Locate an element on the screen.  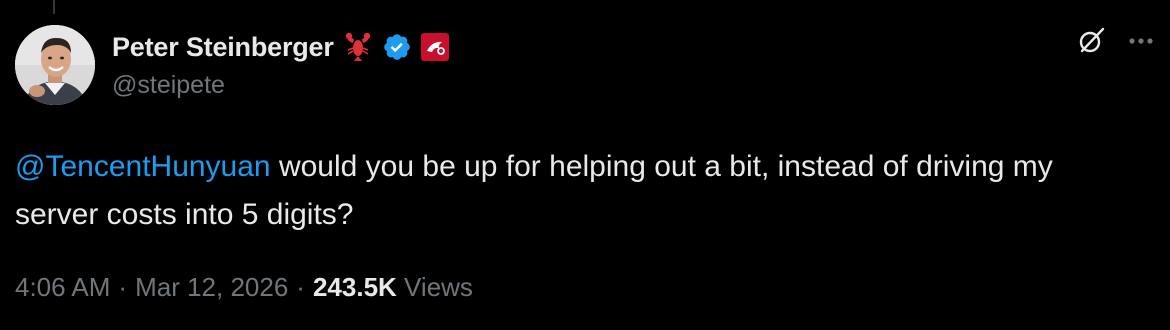
verified-check-icon is located at coordinates (397, 47).